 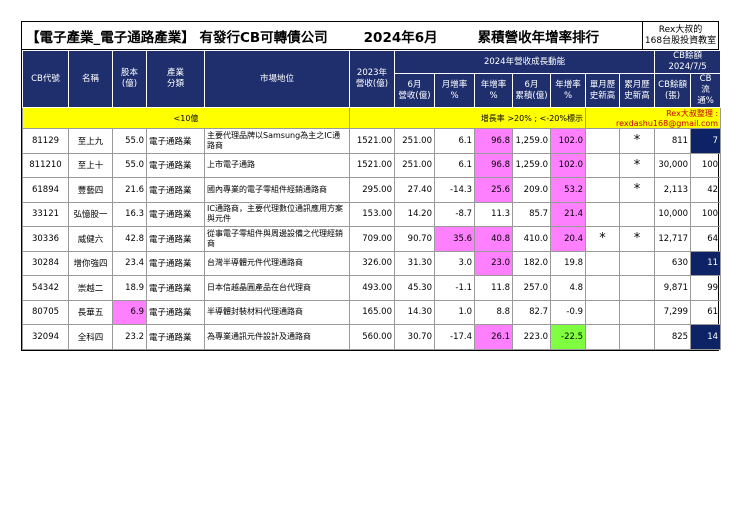 I want to click on cell-yoy: 40.8, so click(x=493, y=239).